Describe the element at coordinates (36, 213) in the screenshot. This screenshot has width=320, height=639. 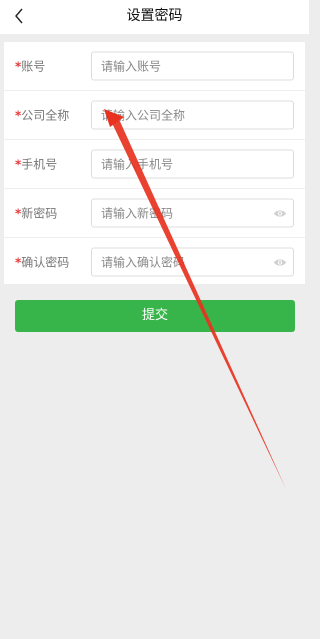
I see `field-label-new-password: *新密码` at that location.